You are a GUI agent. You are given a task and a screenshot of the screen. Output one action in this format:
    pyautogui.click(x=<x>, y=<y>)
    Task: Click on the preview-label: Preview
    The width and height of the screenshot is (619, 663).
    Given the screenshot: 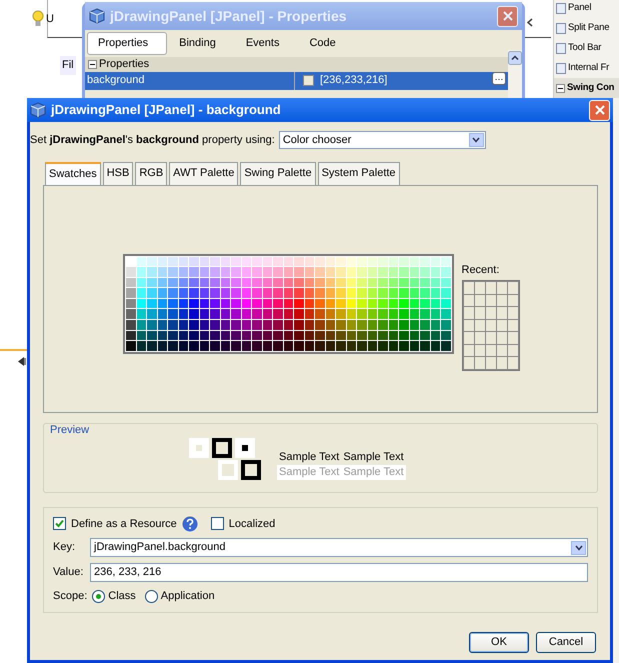 What is the action you would take?
    pyautogui.click(x=70, y=430)
    